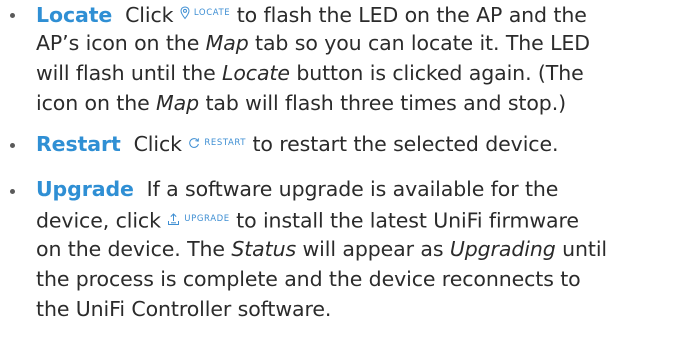  Describe the element at coordinates (174, 218) in the screenshot. I see `upgrade-icon` at that location.